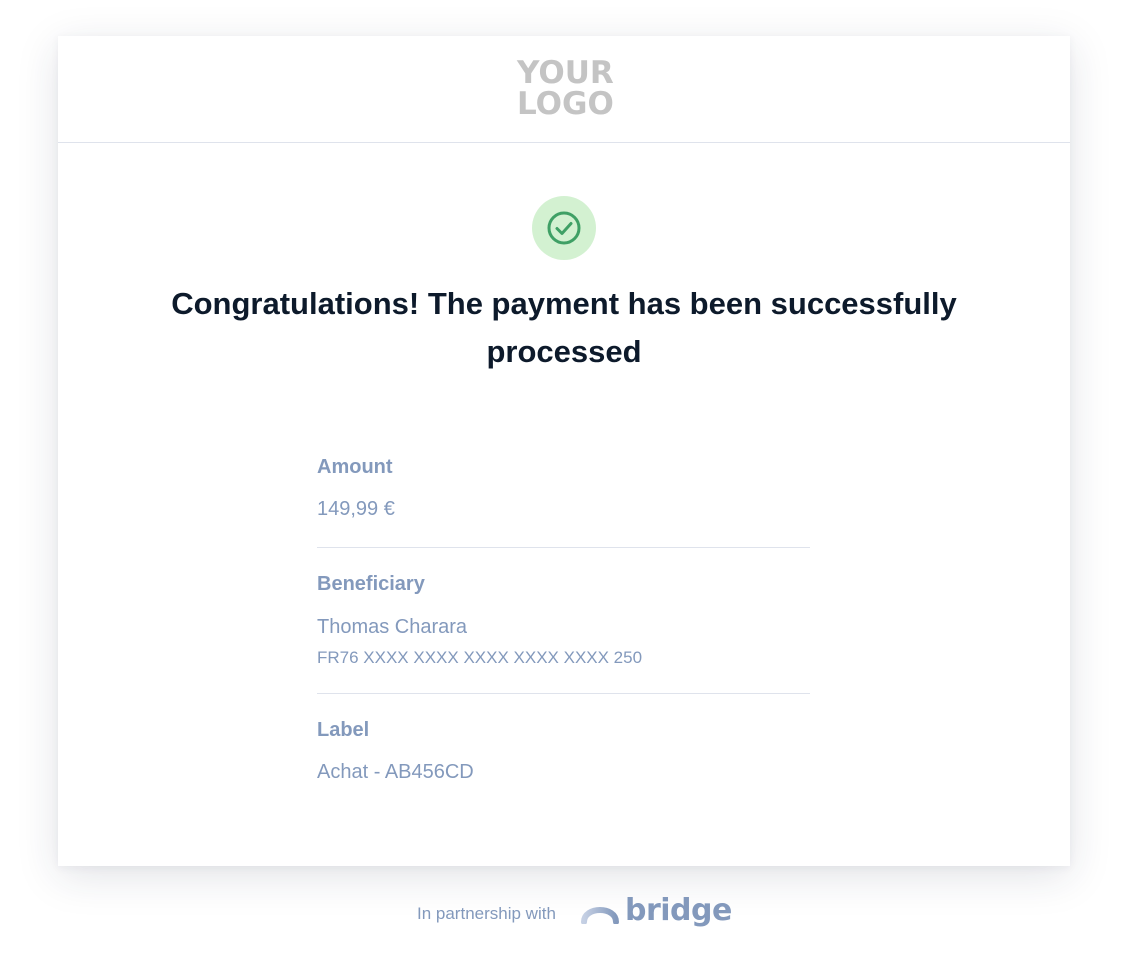 This screenshot has width=1138, height=970. Describe the element at coordinates (564, 228) in the screenshot. I see `check-circle-icon` at that location.